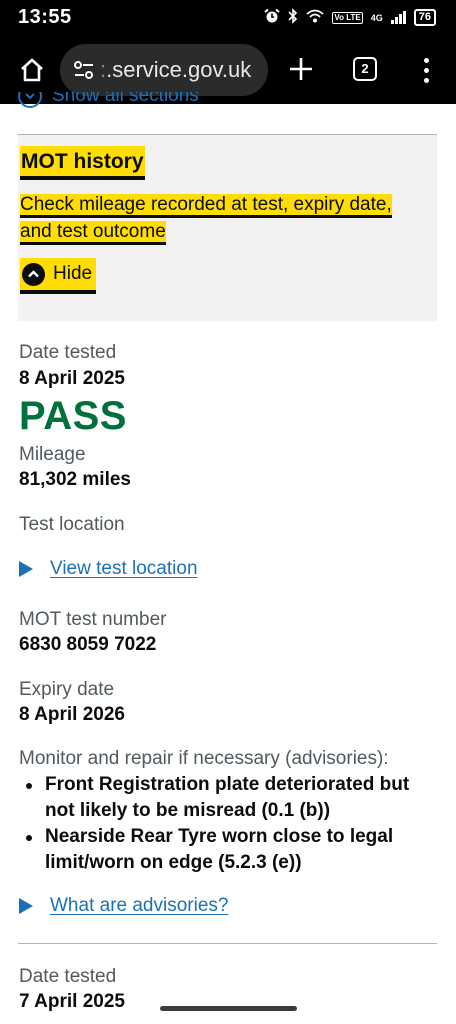 The width and height of the screenshot is (456, 1024). What do you see at coordinates (72, 524) in the screenshot?
I see `test-location-label: Test location` at bounding box center [72, 524].